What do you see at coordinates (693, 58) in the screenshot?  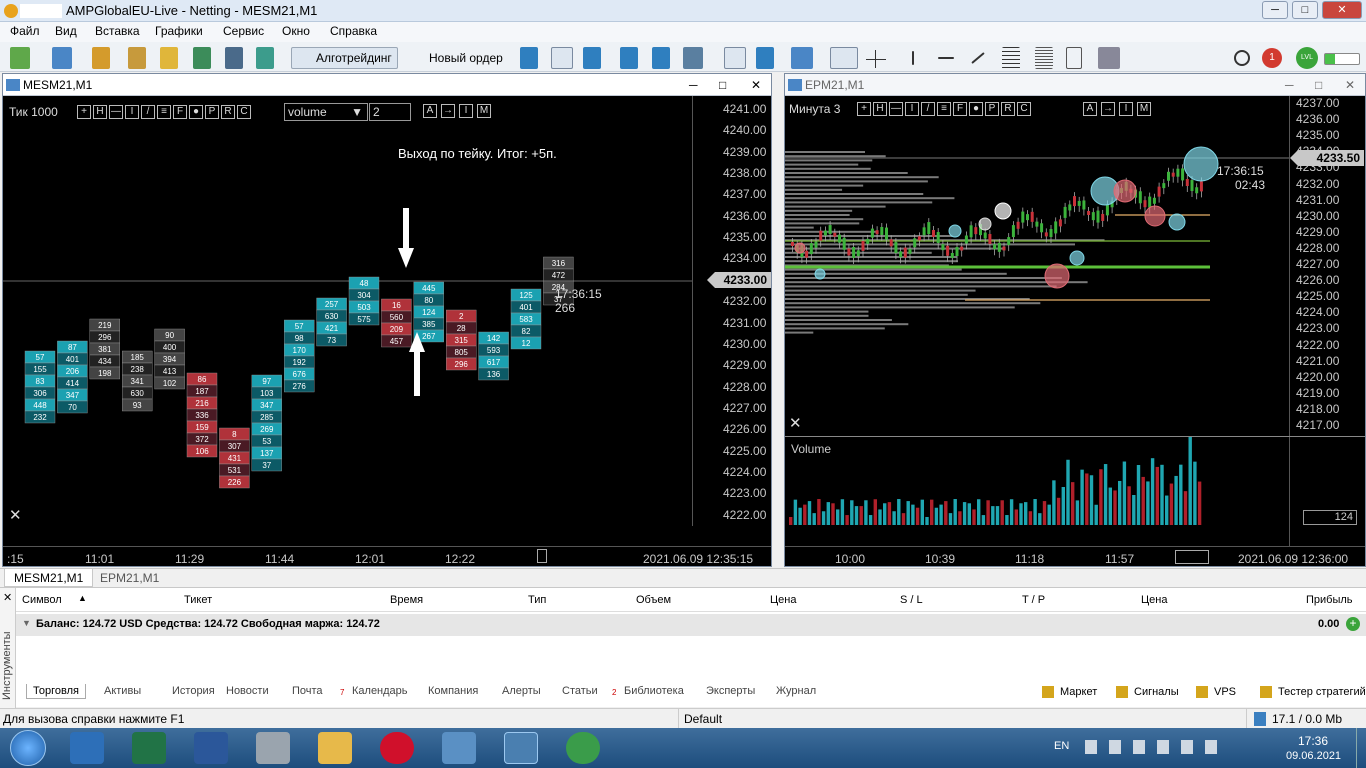 I see `tile-windows-icon` at bounding box center [693, 58].